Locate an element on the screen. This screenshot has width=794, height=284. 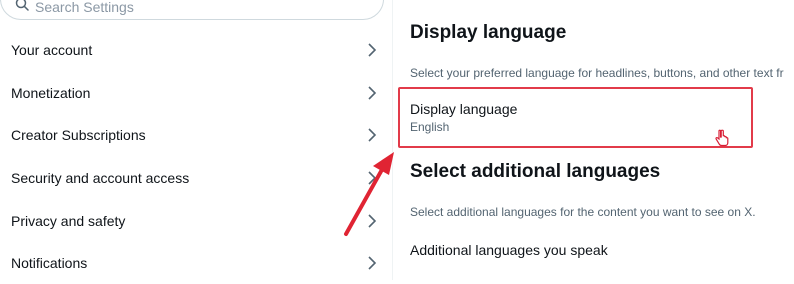
sidebar-item-label: Creator Subscriptions is located at coordinates (78, 135).